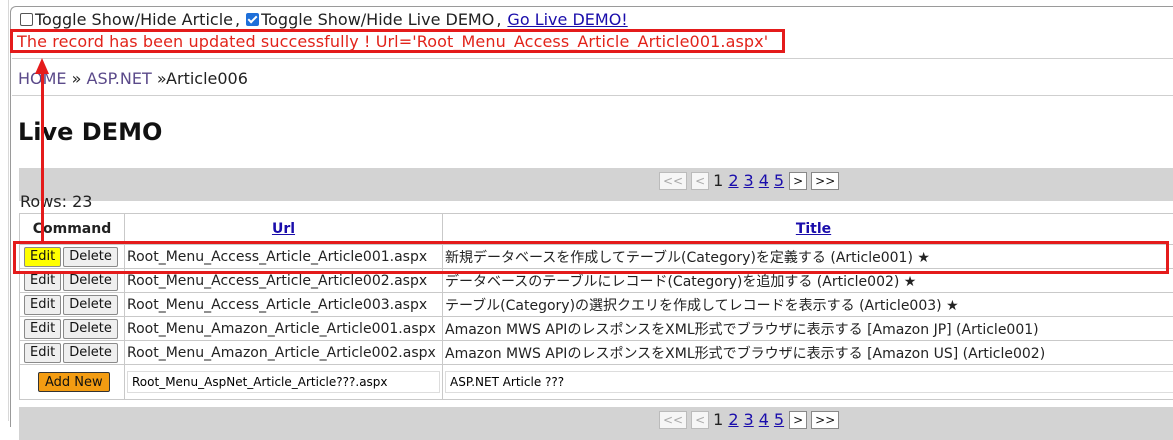  I want to click on header-url: Url, so click(284, 229).